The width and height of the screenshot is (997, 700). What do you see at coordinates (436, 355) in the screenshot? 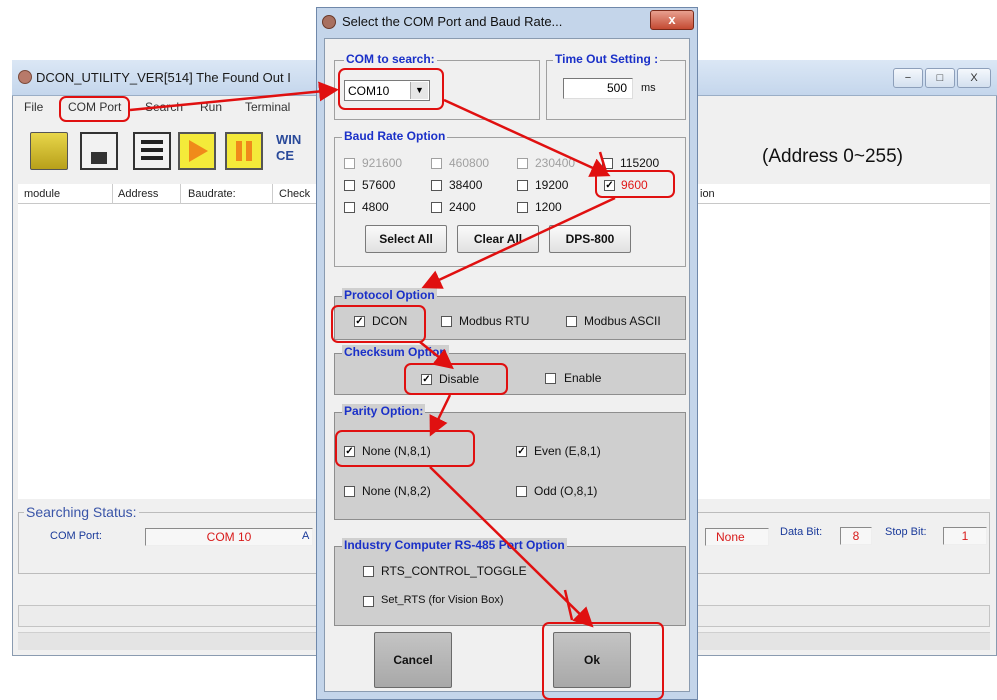
I see `arrow-protocol-to-checksum` at bounding box center [436, 355].